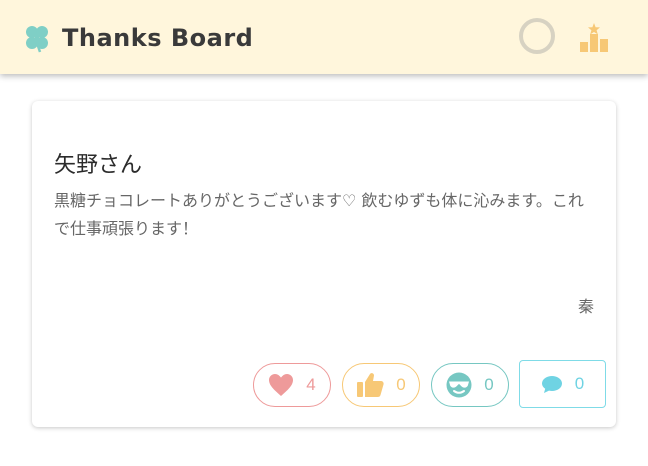 The height and width of the screenshot is (466, 648). I want to click on cool-count: 0, so click(489, 384).